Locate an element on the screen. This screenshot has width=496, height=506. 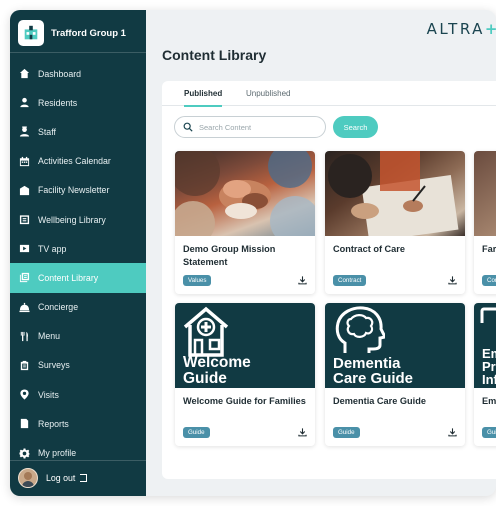
search-button: Search is located at coordinates (355, 127).